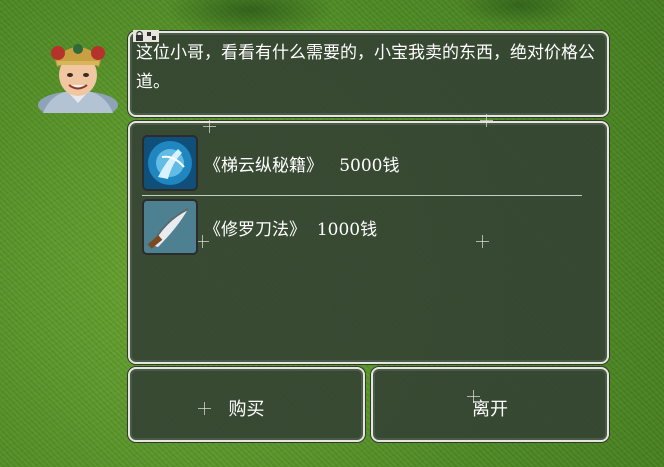  What do you see at coordinates (347, 230) in the screenshot?
I see `item-price: 1000钱` at bounding box center [347, 230].